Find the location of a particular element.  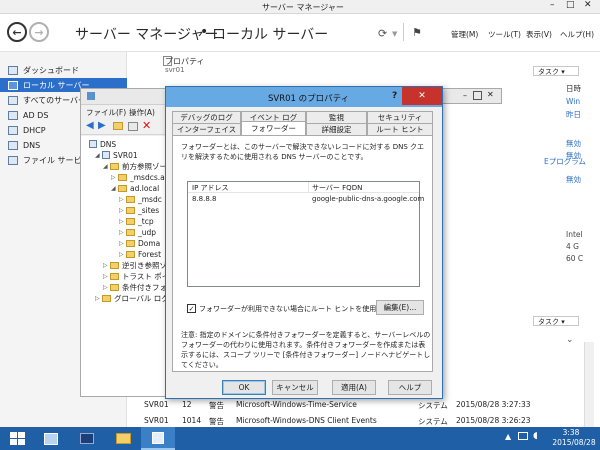

forward-icon: ▶ is located at coordinates (102, 125).